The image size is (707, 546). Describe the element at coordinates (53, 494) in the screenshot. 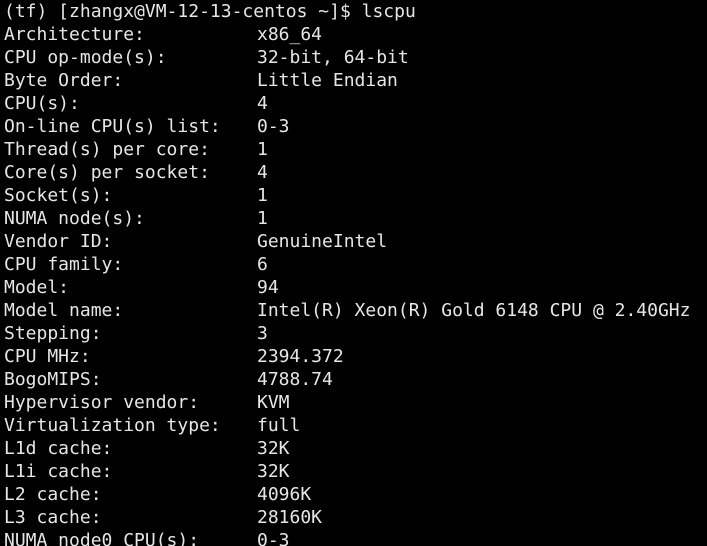

I see `output-row-key: L2 cache:` at that location.